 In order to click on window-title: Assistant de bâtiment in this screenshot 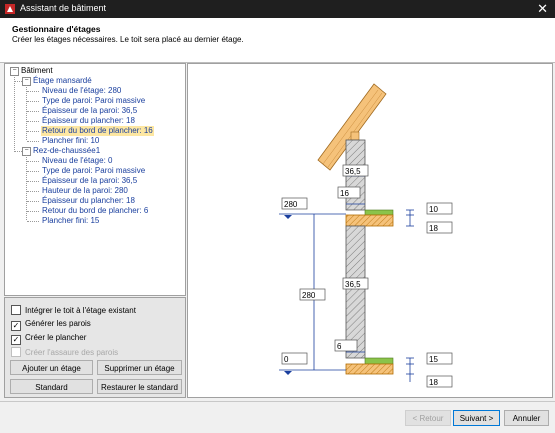, I will do `click(63, 8)`.